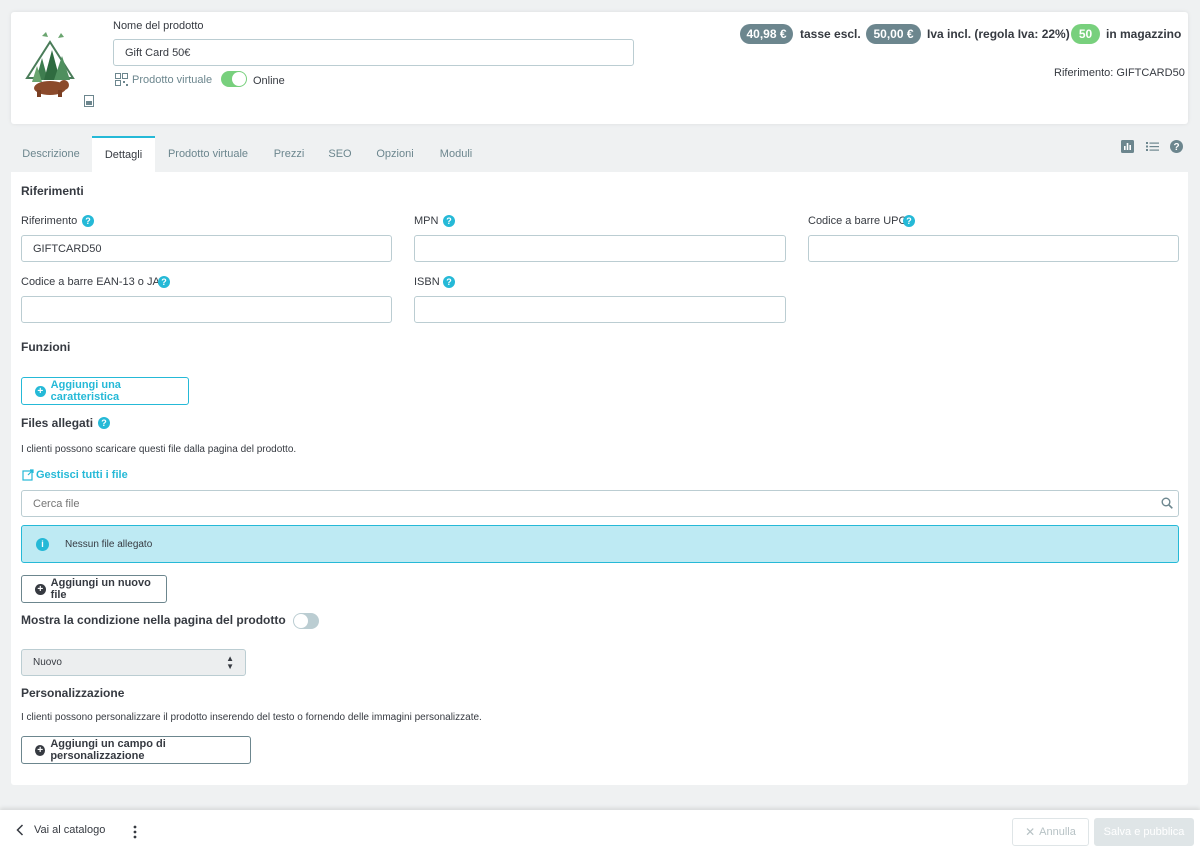  I want to click on price-incl-label: Iva incl. (regola Iva: 22%), so click(998, 34).